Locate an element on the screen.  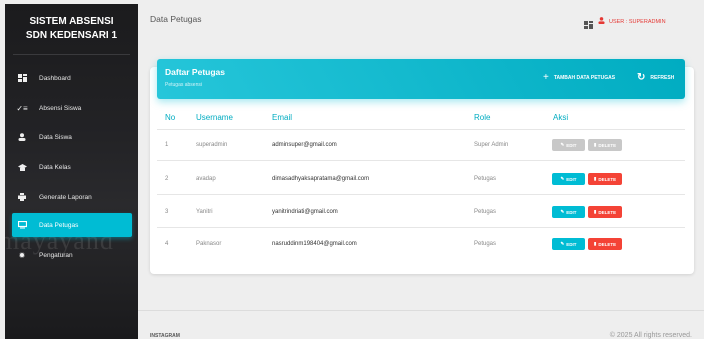
plus-icon: + is located at coordinates (546, 77).